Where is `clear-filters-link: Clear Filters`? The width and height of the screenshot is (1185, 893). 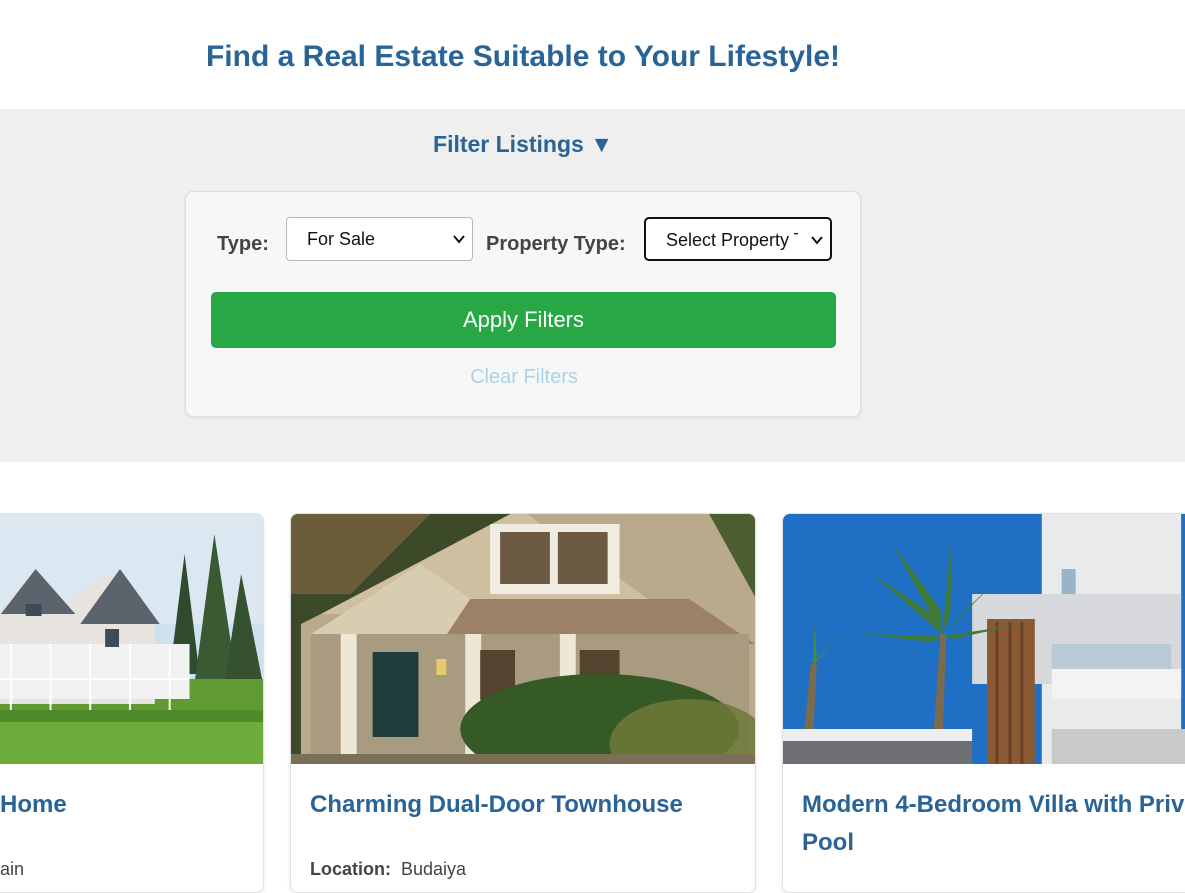 clear-filters-link: Clear Filters is located at coordinates (524, 377).